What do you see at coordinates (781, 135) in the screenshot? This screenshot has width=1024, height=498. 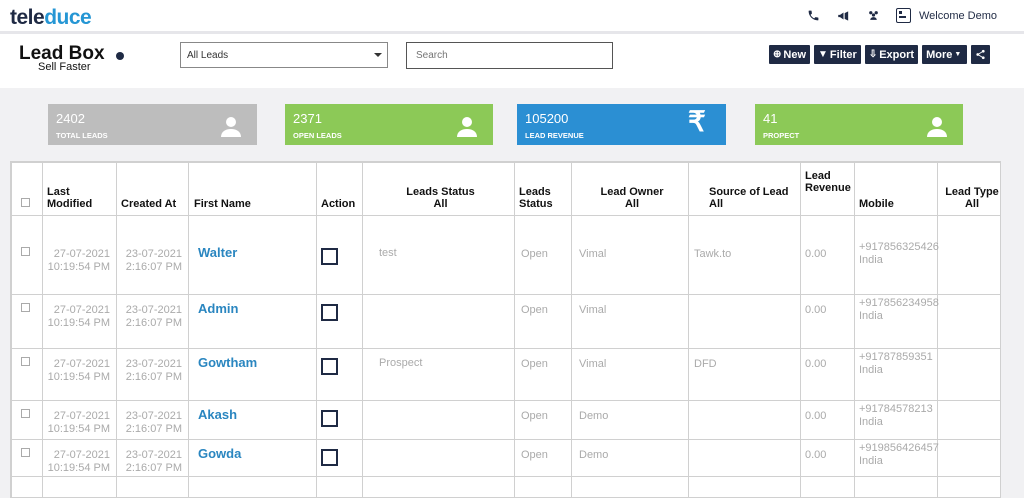 I see `card-label: PROPECT` at bounding box center [781, 135].